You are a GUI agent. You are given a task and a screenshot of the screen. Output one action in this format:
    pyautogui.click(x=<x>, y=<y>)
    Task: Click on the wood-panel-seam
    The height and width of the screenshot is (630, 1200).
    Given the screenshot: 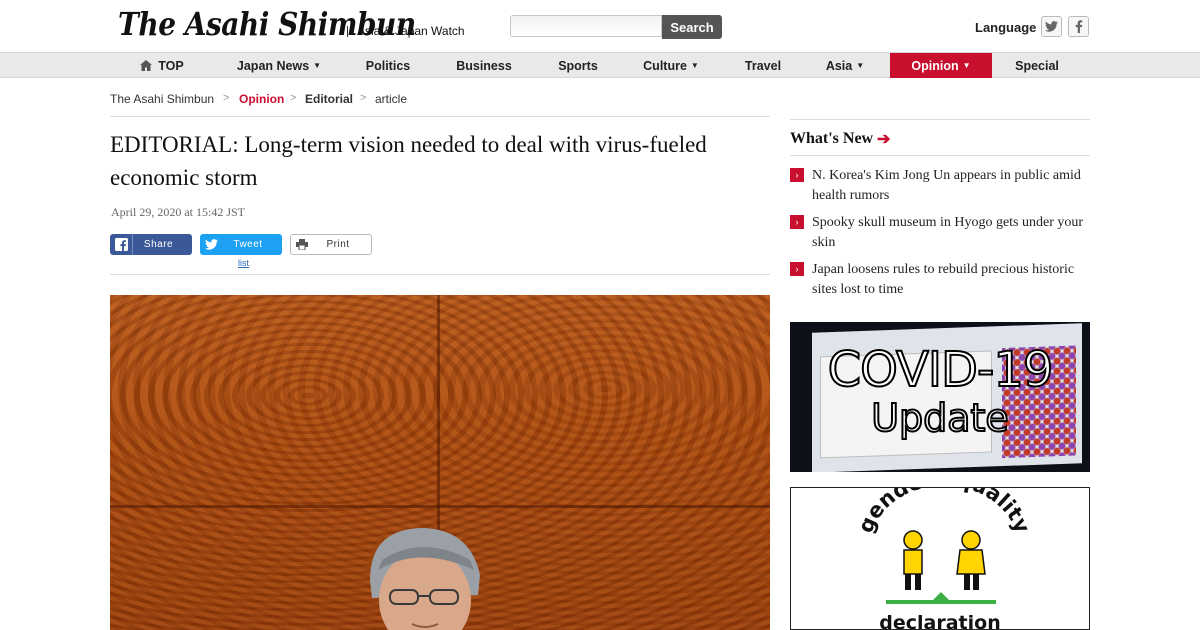 What is the action you would take?
    pyautogui.click(x=440, y=506)
    